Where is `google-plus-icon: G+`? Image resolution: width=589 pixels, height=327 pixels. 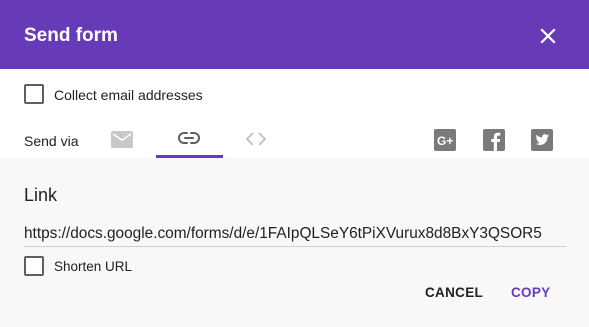 google-plus-icon: G+ is located at coordinates (445, 140).